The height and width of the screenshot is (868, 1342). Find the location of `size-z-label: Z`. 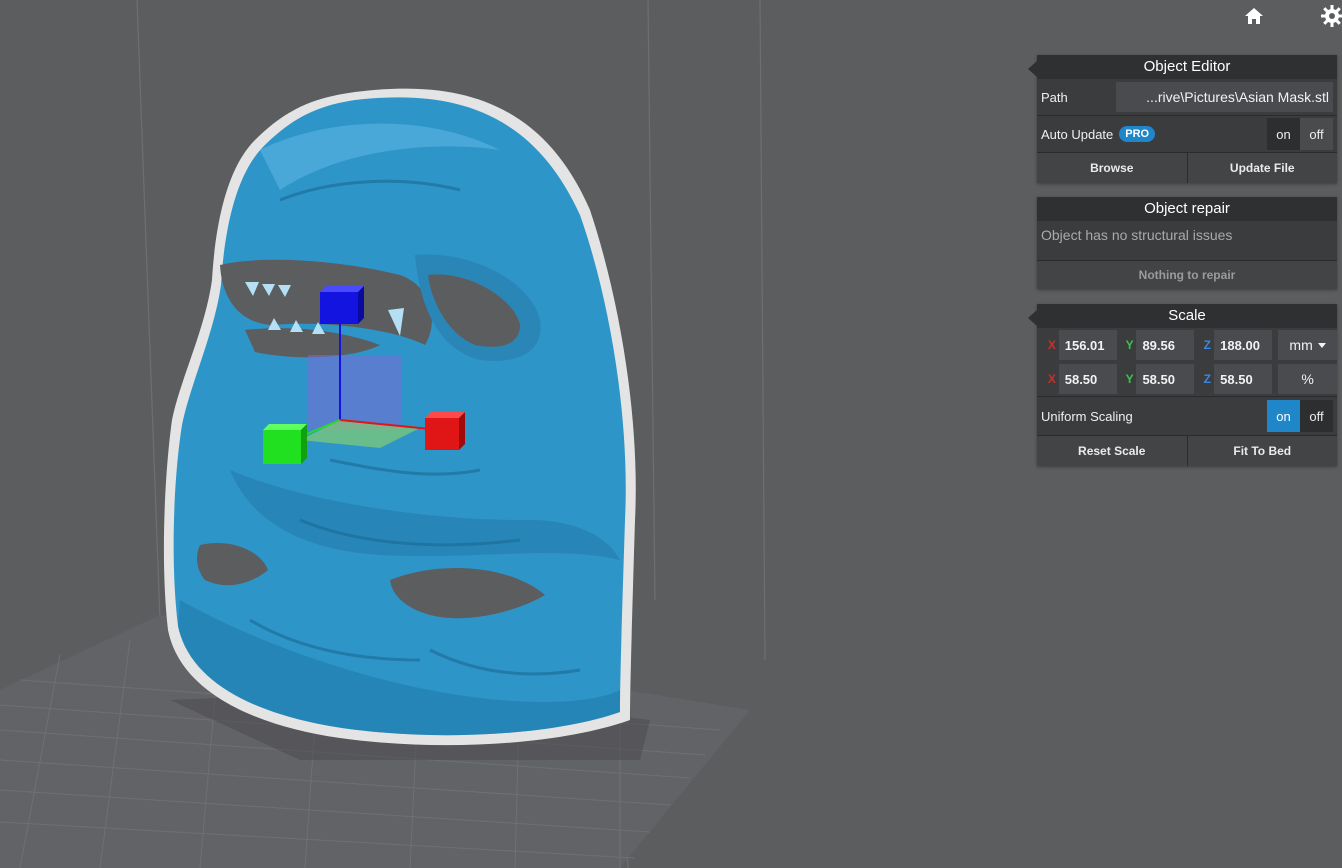

size-z-label: Z is located at coordinates (1207, 345).